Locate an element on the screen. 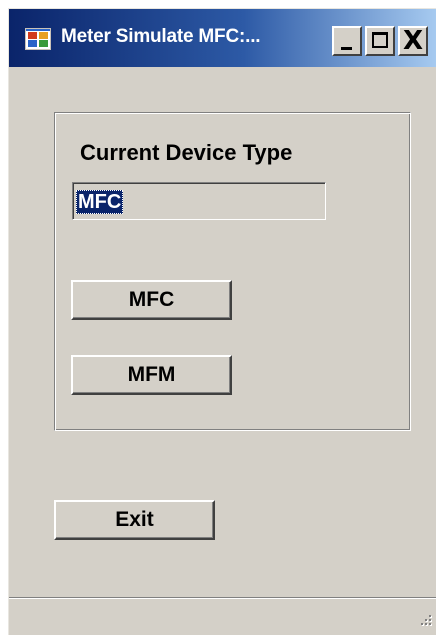  close-icon: X is located at coordinates (413, 41).